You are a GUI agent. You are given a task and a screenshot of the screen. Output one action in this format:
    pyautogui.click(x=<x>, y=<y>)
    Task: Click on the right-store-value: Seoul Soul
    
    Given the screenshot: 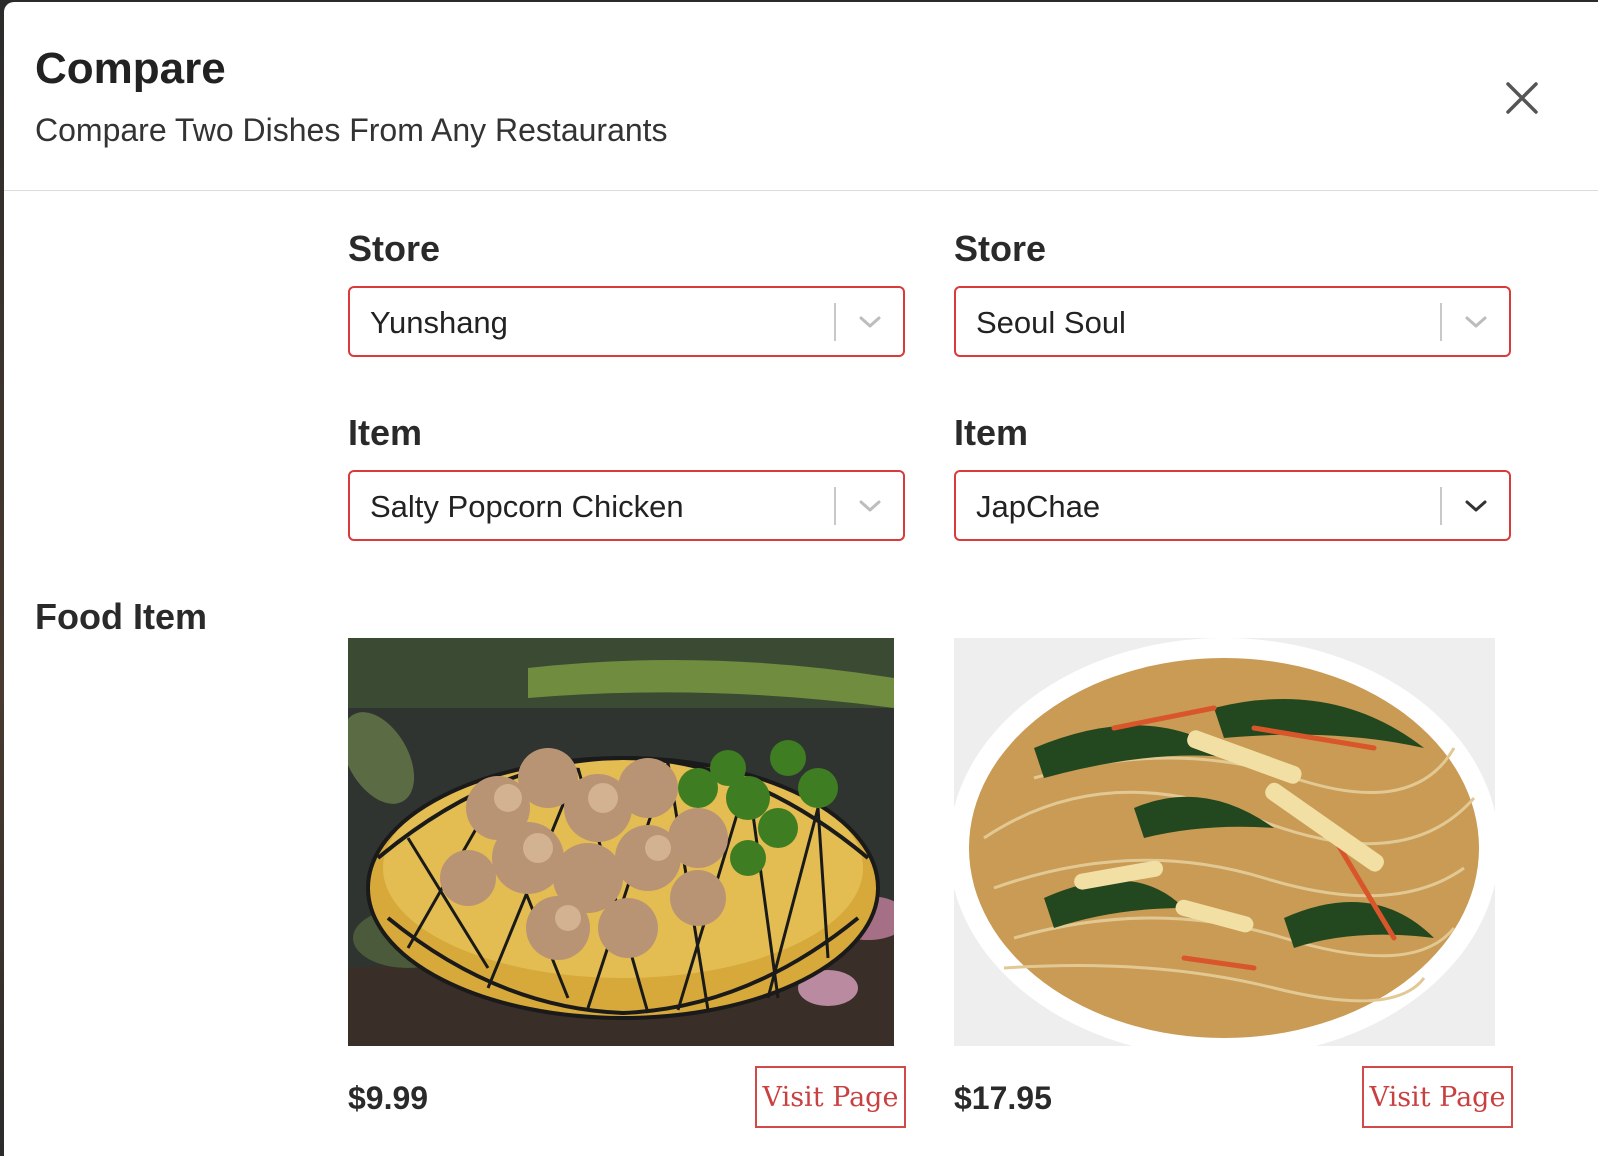 What is the action you would take?
    pyautogui.click(x=1051, y=322)
    